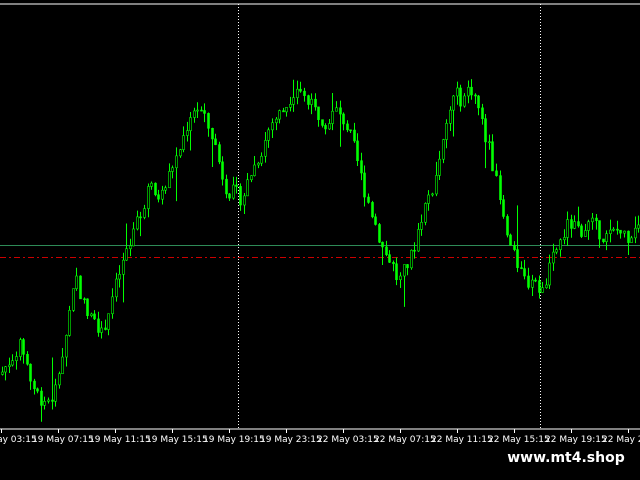 This screenshot has height=480, width=640. What do you see at coordinates (405, 440) in the screenshot?
I see `time-tick-label-7: 22 May 07:15` at bounding box center [405, 440].